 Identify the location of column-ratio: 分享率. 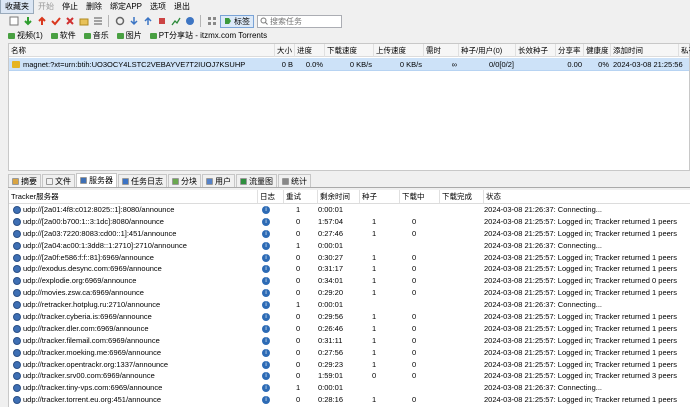
(570, 50).